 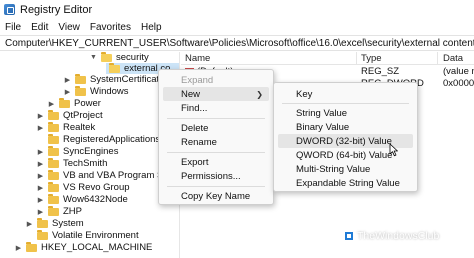 What do you see at coordinates (9, 9) in the screenshot?
I see `registry-editor-icon` at bounding box center [9, 9].